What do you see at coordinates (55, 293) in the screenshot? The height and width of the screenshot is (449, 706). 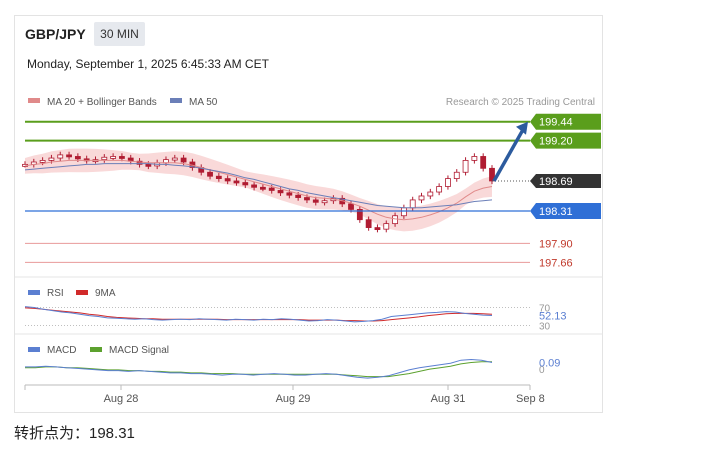 I see `rsi-legend-label: RSI` at bounding box center [55, 293].